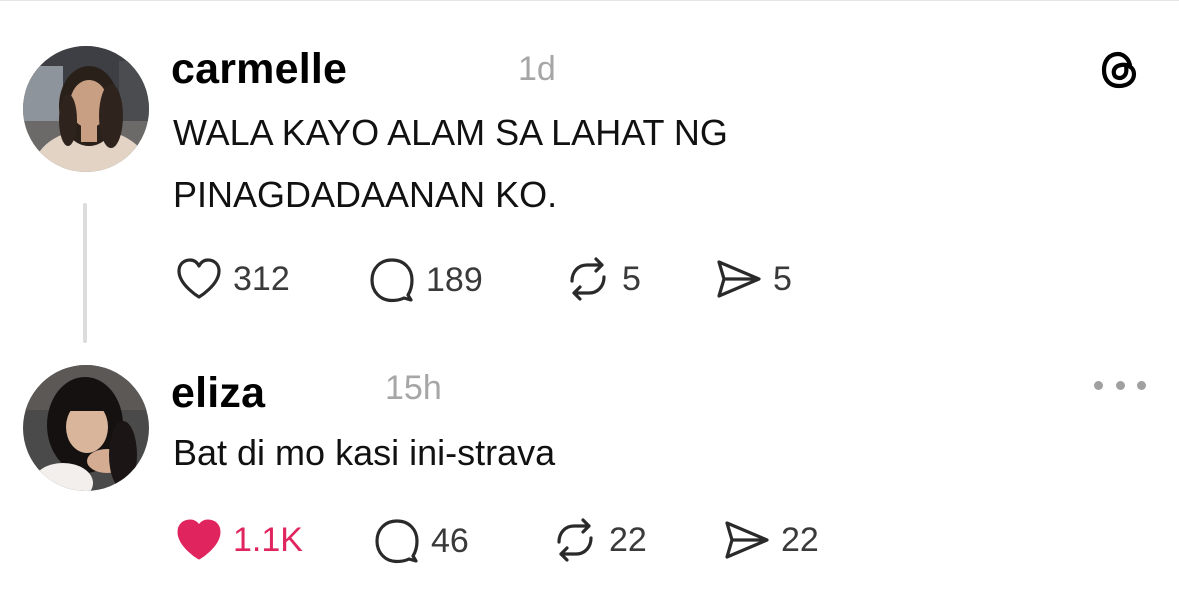 The width and height of the screenshot is (1179, 592). Describe the element at coordinates (450, 541) in the screenshot. I see `reply-count: 46` at that location.